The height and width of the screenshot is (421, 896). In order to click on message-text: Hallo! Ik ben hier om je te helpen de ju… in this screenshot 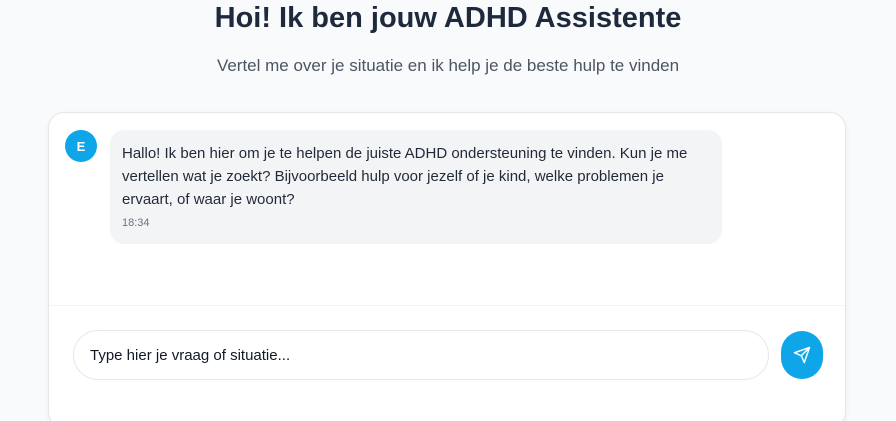, I will do `click(405, 176)`.